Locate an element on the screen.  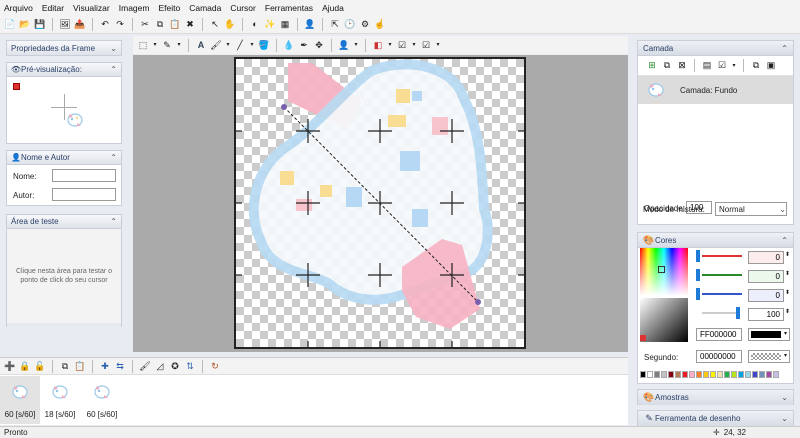
move-right-icon: ⇆ is located at coordinates (120, 366).